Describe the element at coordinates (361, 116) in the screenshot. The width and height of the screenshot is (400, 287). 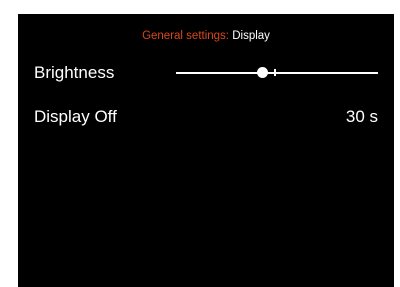
I see `display-off-value: 30 s` at that location.